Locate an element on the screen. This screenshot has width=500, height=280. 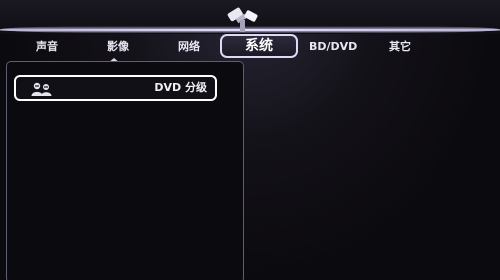
parental-control-icon is located at coordinates (41, 89).